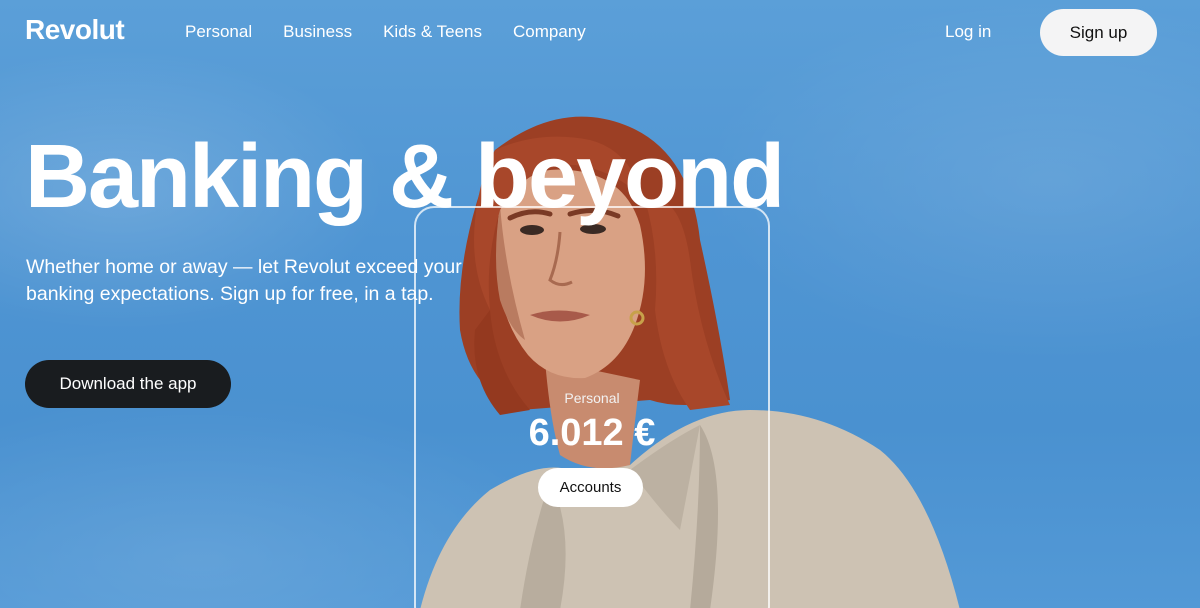 The height and width of the screenshot is (608, 1200). I want to click on nav-link-personal: Personal, so click(218, 32).